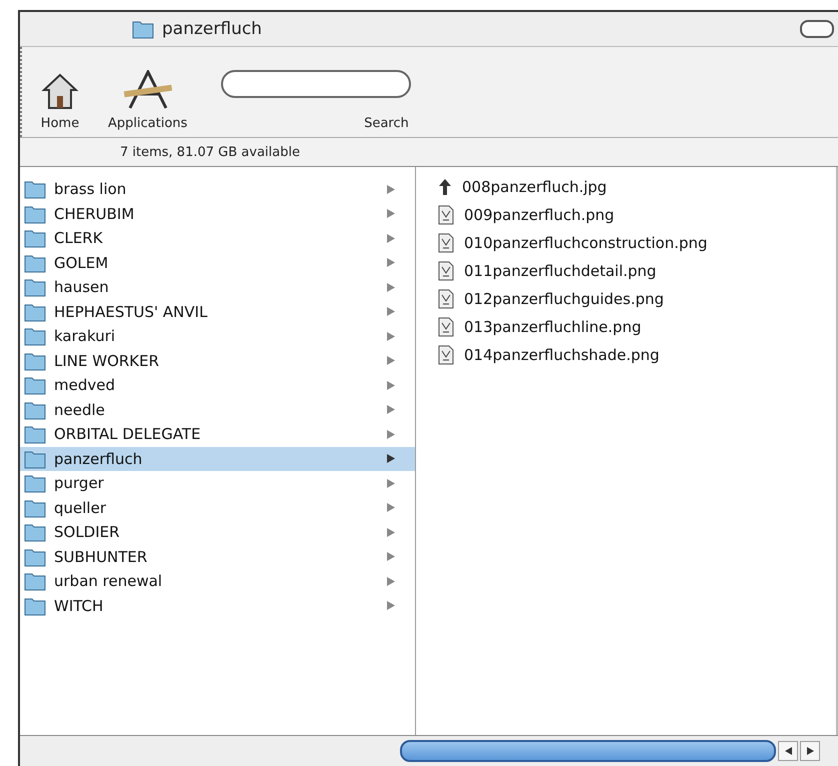 The image size is (838, 766). I want to click on folder-row: karakuri, so click(217, 336).